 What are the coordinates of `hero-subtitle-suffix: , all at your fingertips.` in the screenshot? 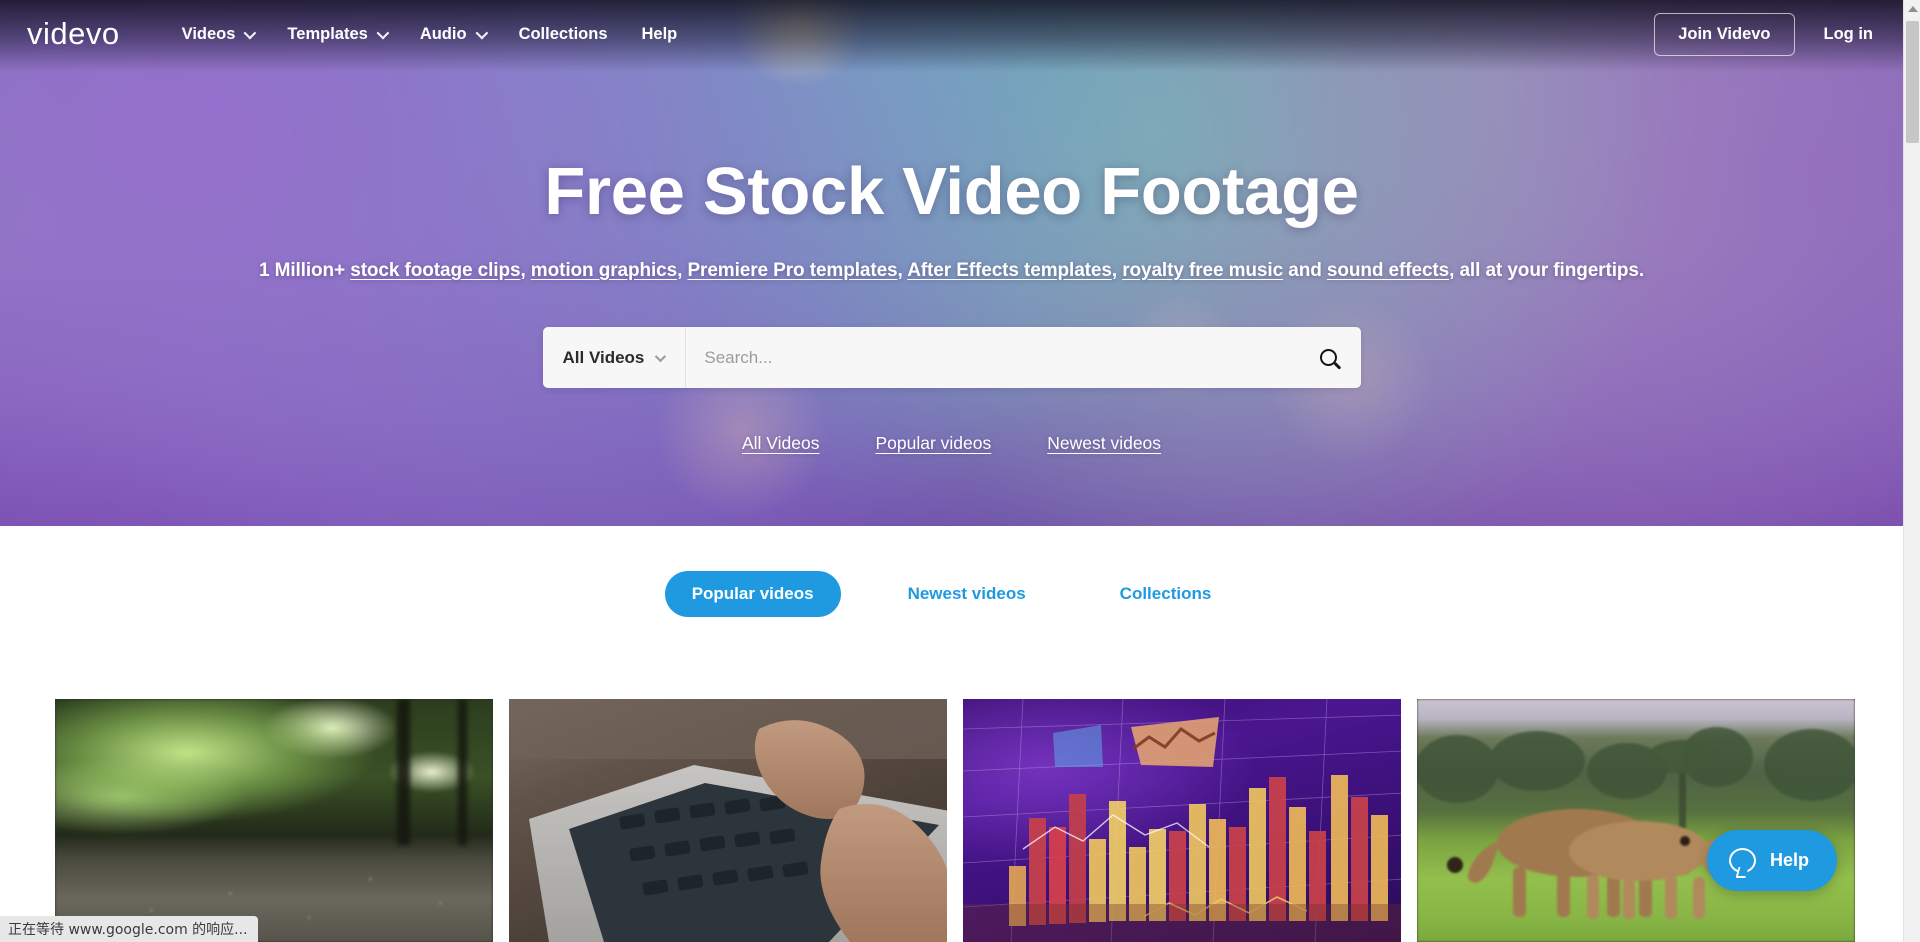 It's located at (1547, 270).